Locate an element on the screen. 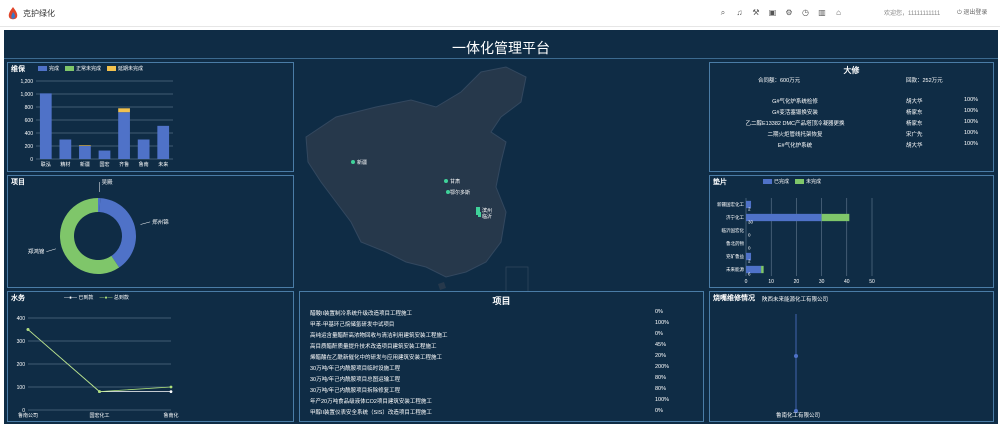 Image resolution: width=1000 pixels, height=425 pixels. x-tick-label: 10 is located at coordinates (771, 282).